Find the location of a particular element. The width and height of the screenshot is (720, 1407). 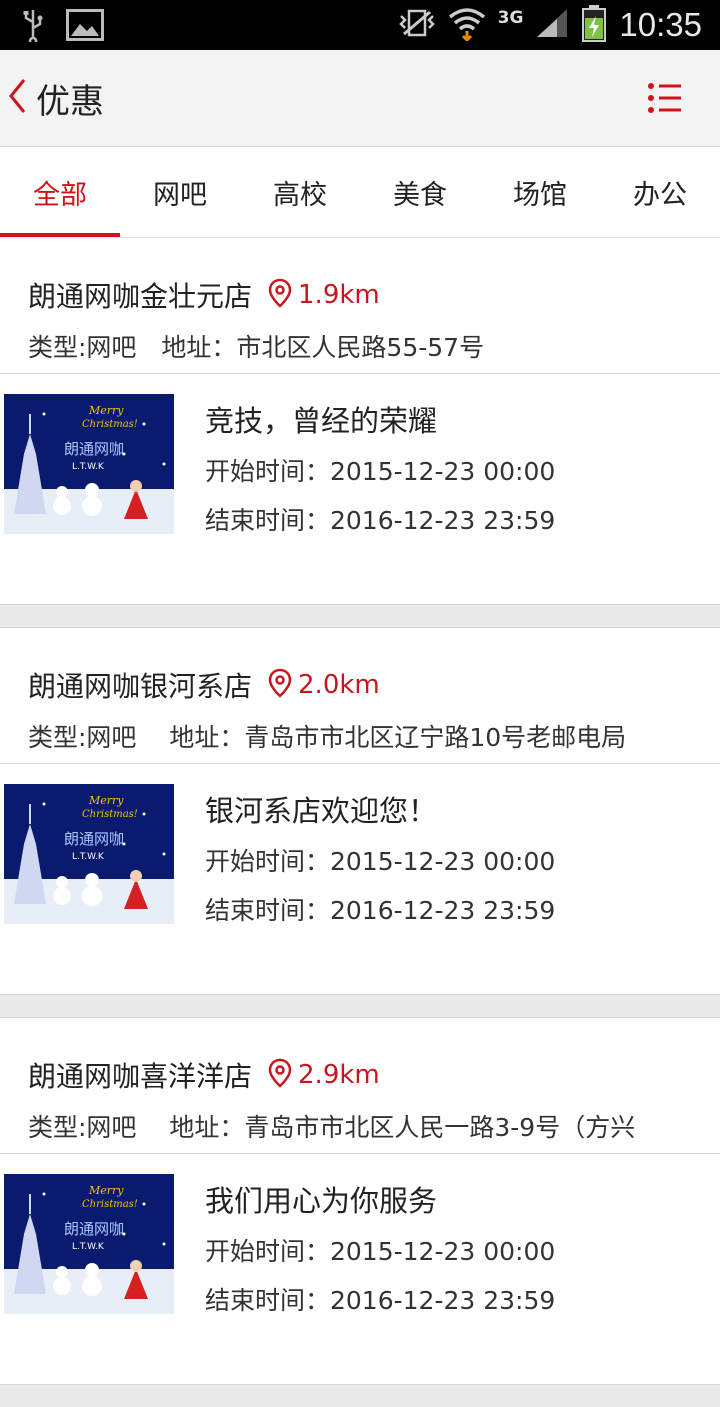

store-info: 朗通网咖金壮元店 1.9km 类型:网吧 地址：市北区人民路55-57号 is located at coordinates (360, 306).